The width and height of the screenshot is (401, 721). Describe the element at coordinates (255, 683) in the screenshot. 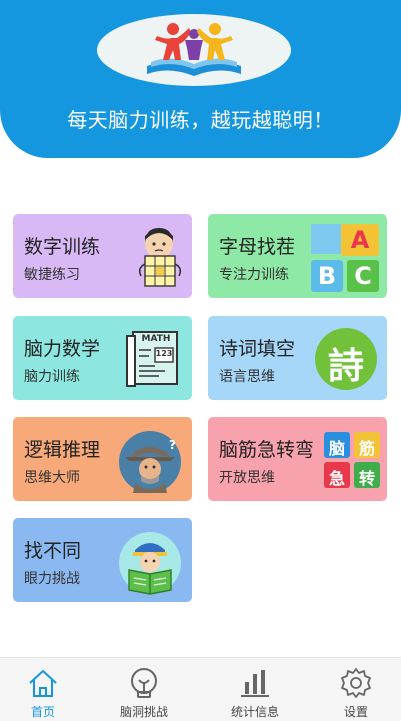

I see `bar-chart-icon` at that location.